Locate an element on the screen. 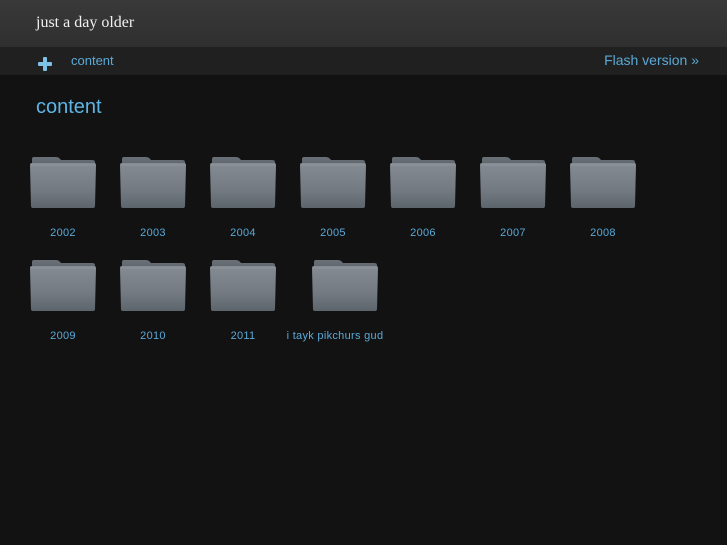 The height and width of the screenshot is (545, 727). folder-item: 2008 is located at coordinates (614, 202).